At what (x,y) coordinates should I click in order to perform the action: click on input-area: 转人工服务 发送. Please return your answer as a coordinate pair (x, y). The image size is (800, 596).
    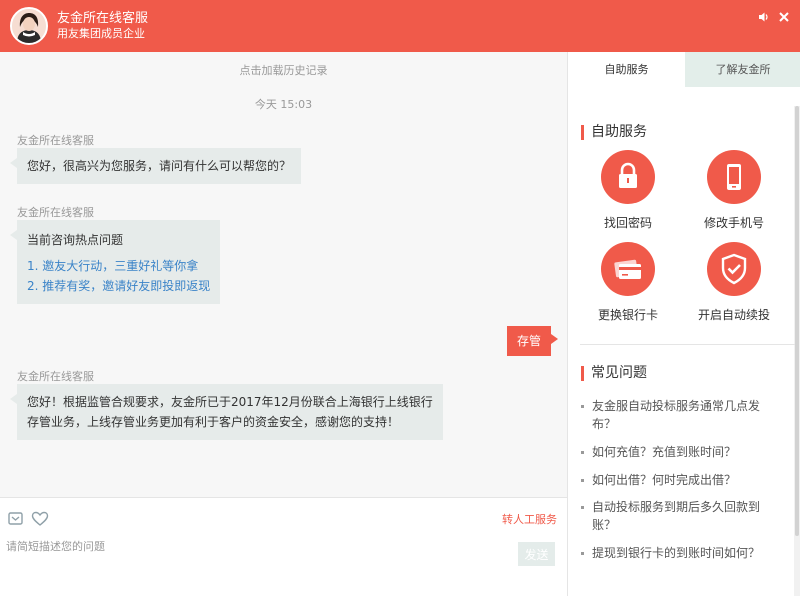
    Looking at the image, I should click on (283, 546).